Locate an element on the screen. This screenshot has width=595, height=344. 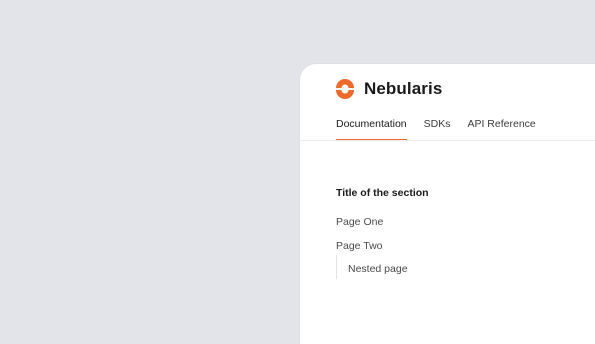
header-divider is located at coordinates (447, 140).